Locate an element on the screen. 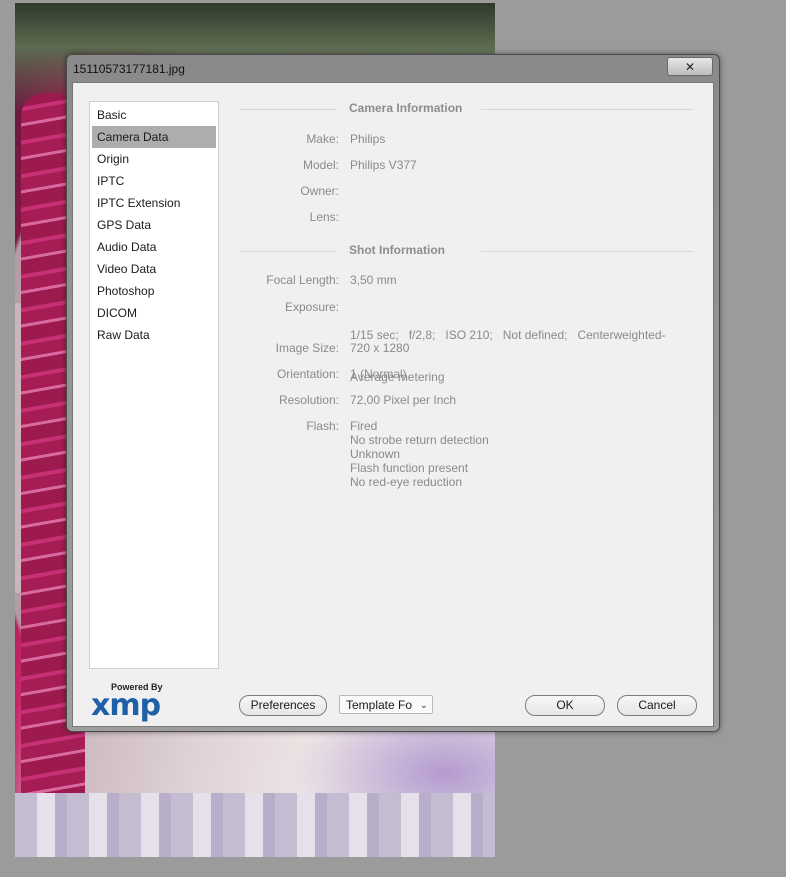  close-icon: ✕ is located at coordinates (690, 66).